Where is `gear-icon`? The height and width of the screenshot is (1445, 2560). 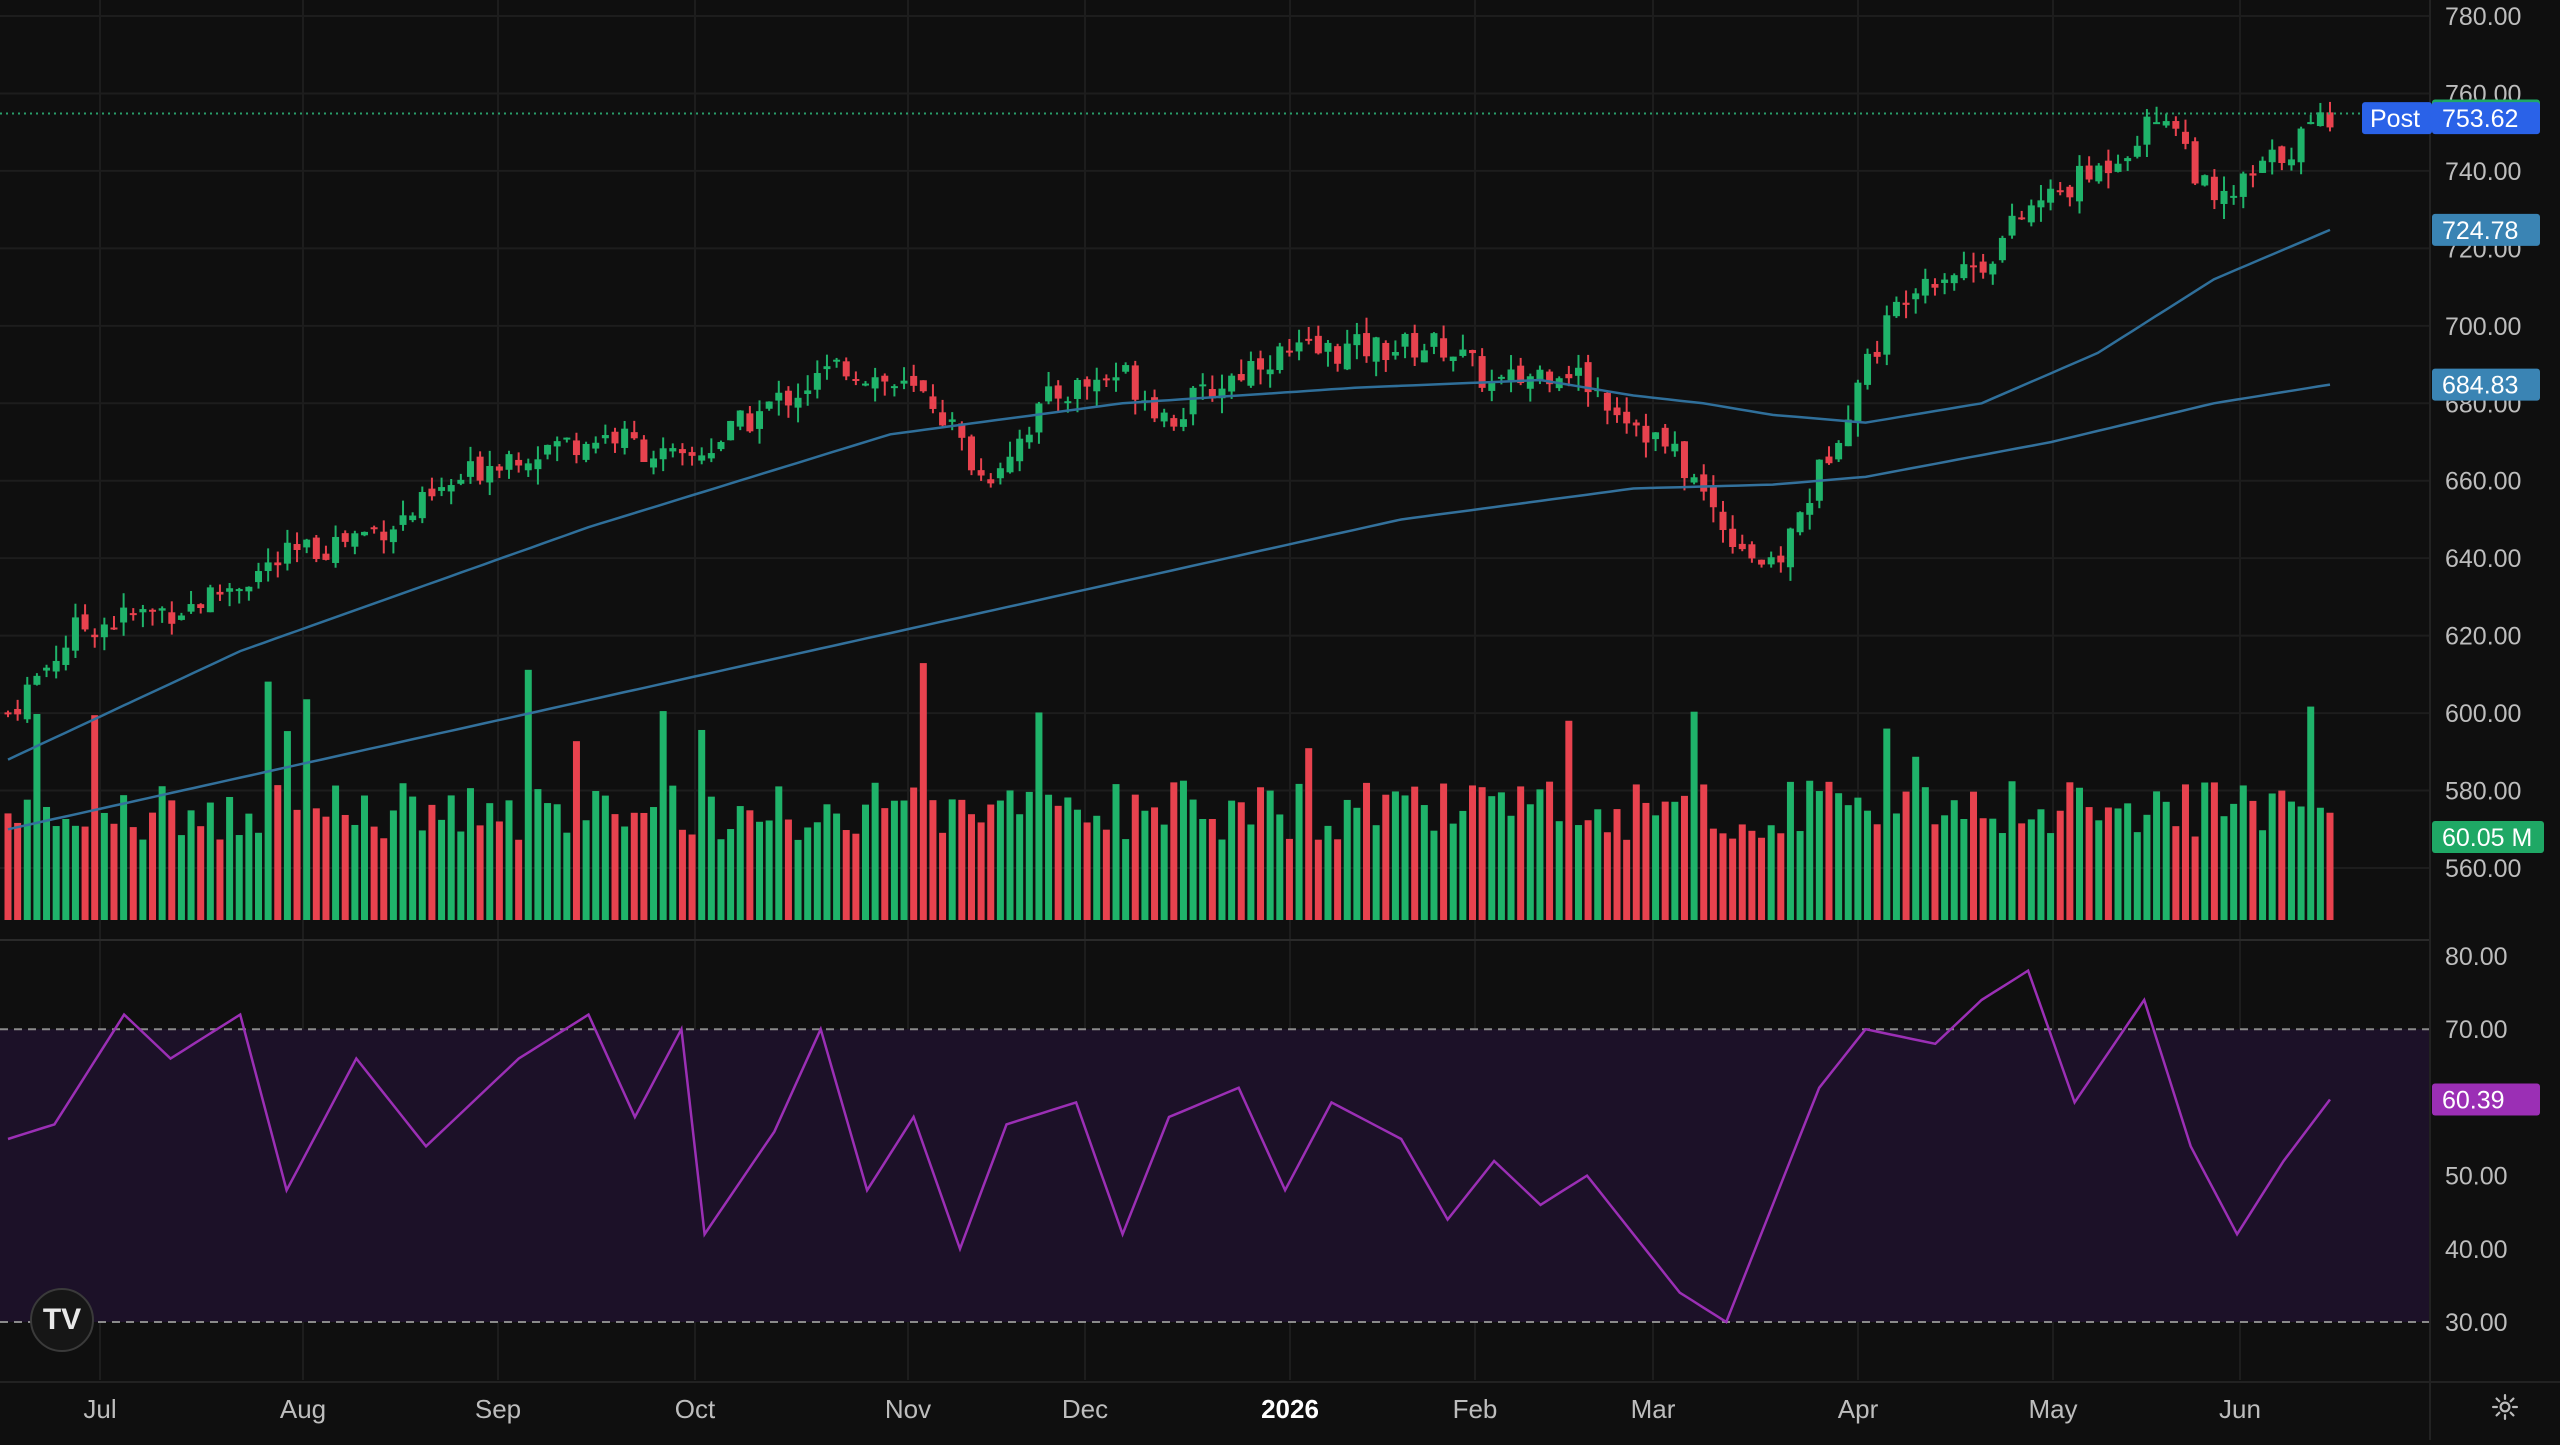 gear-icon is located at coordinates (2505, 1407).